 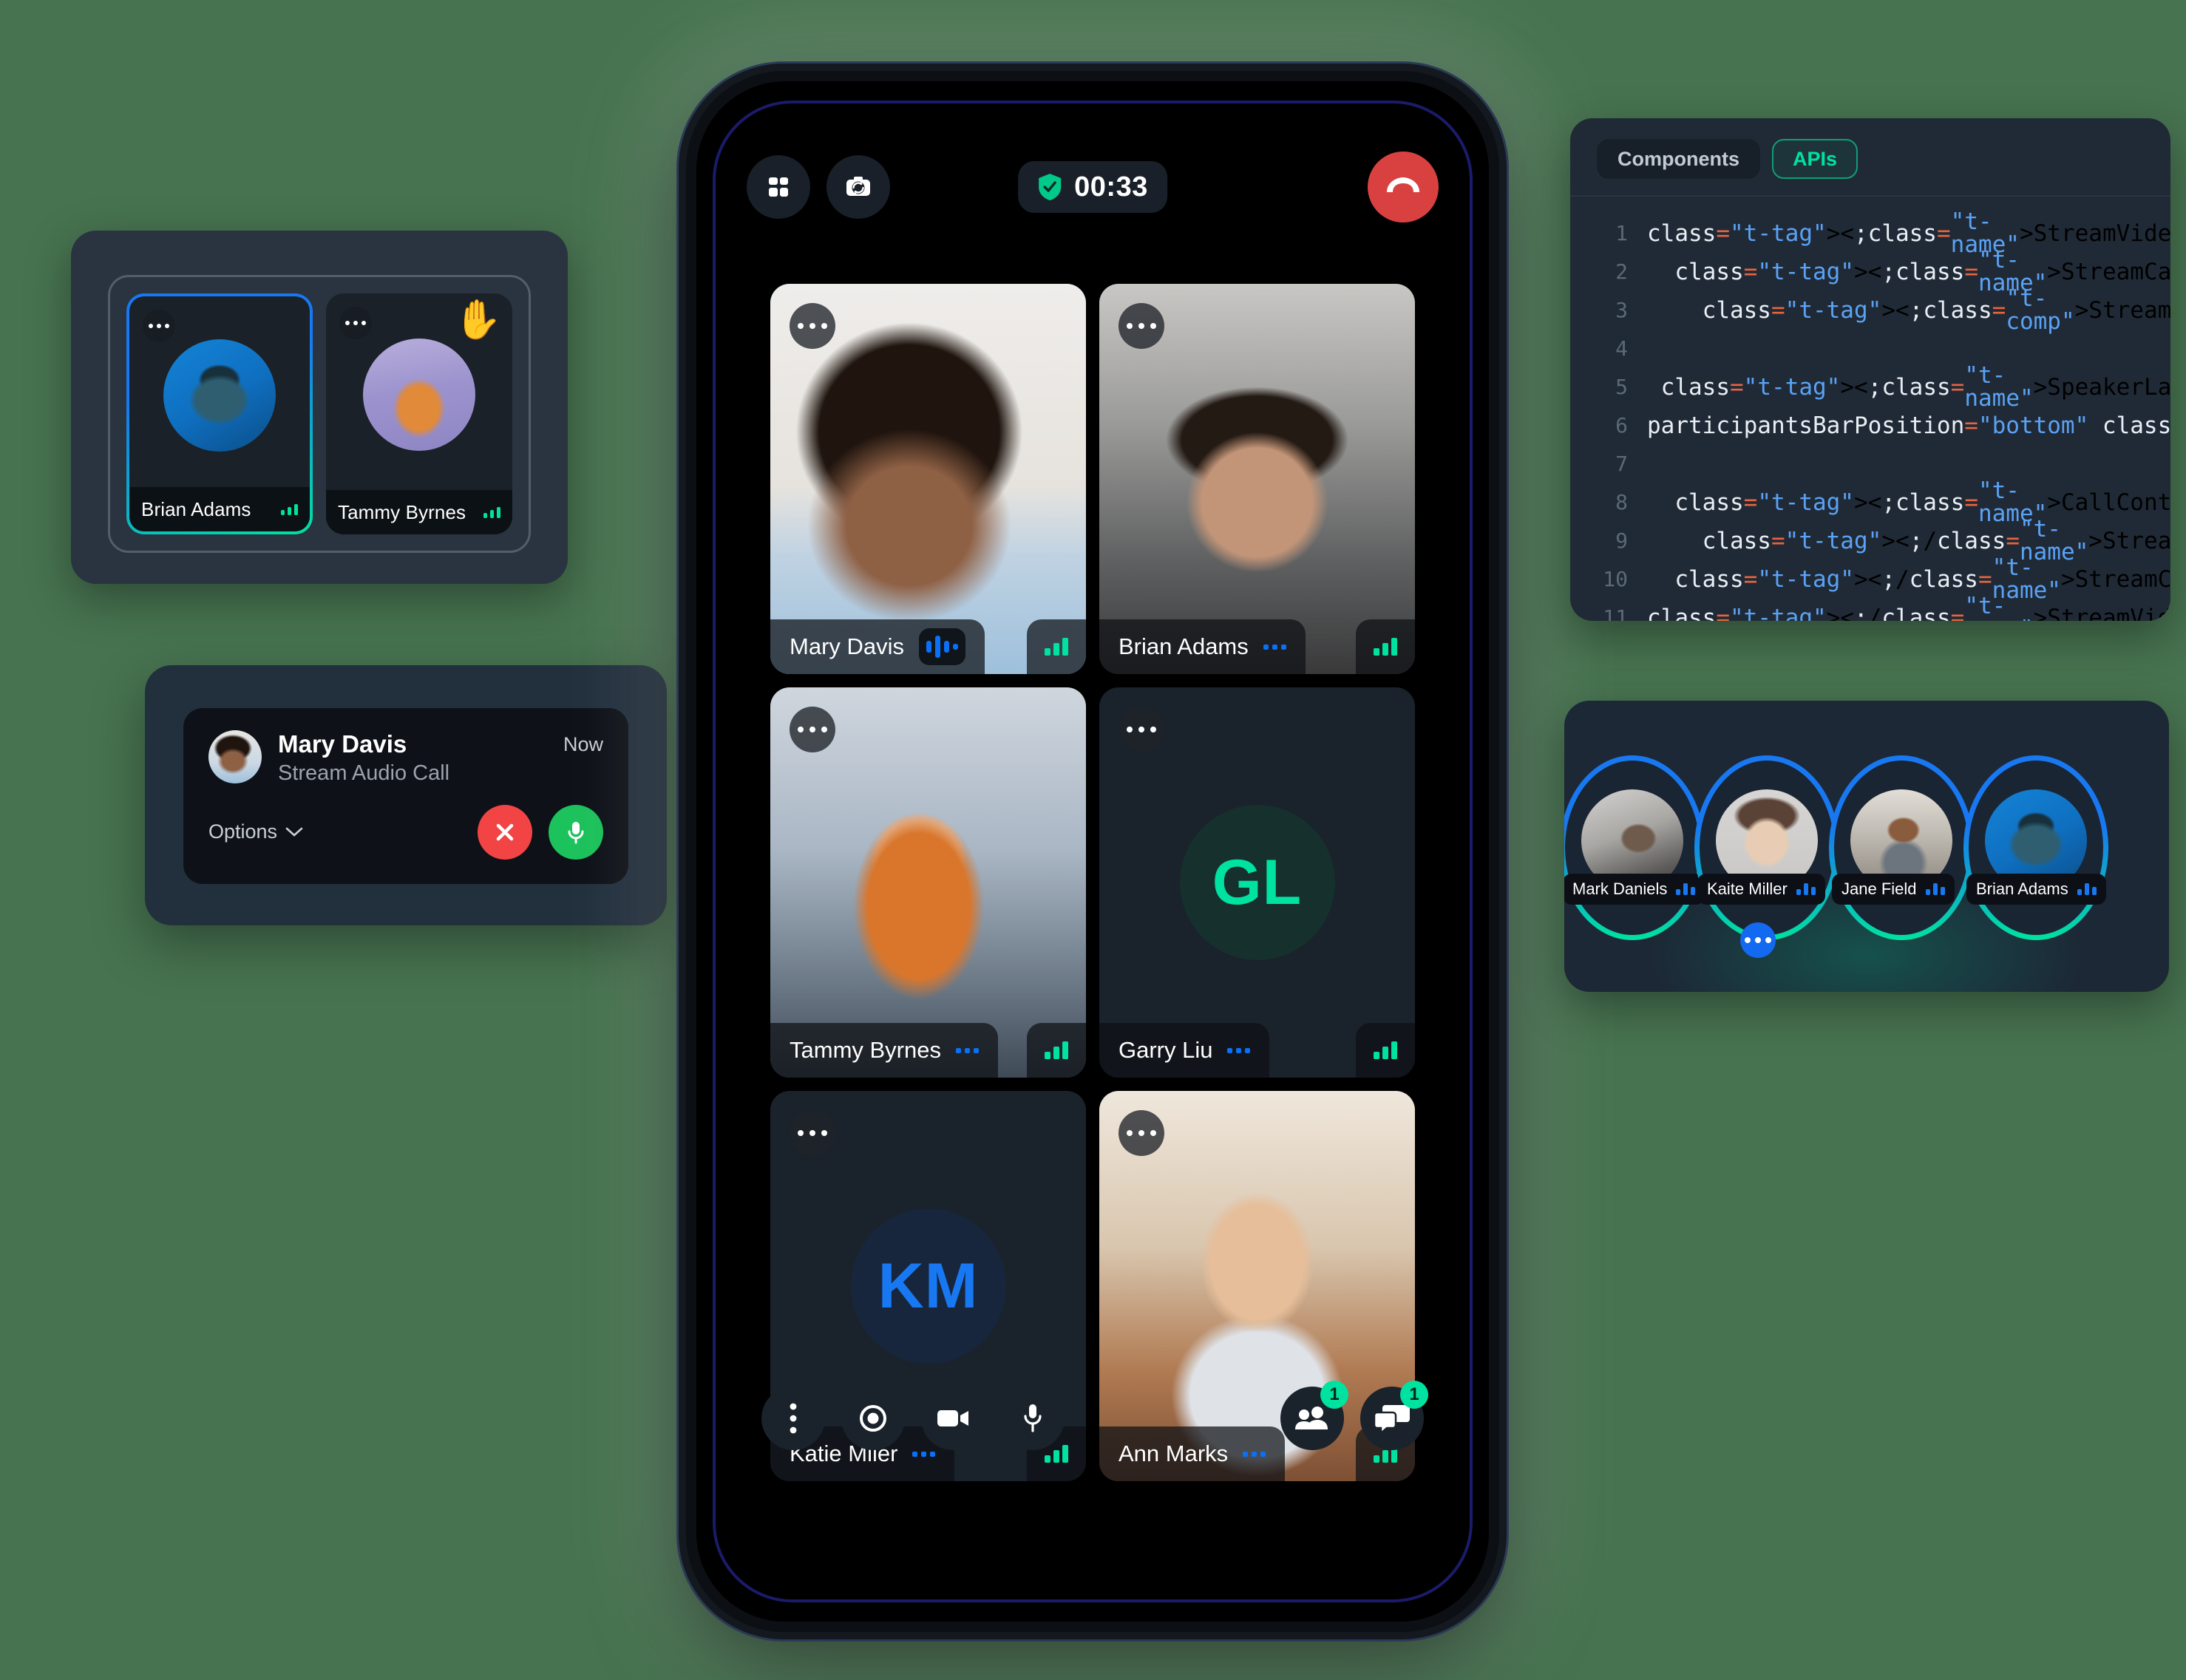 I want to click on topbar-left-buttons, so click(x=819, y=187).